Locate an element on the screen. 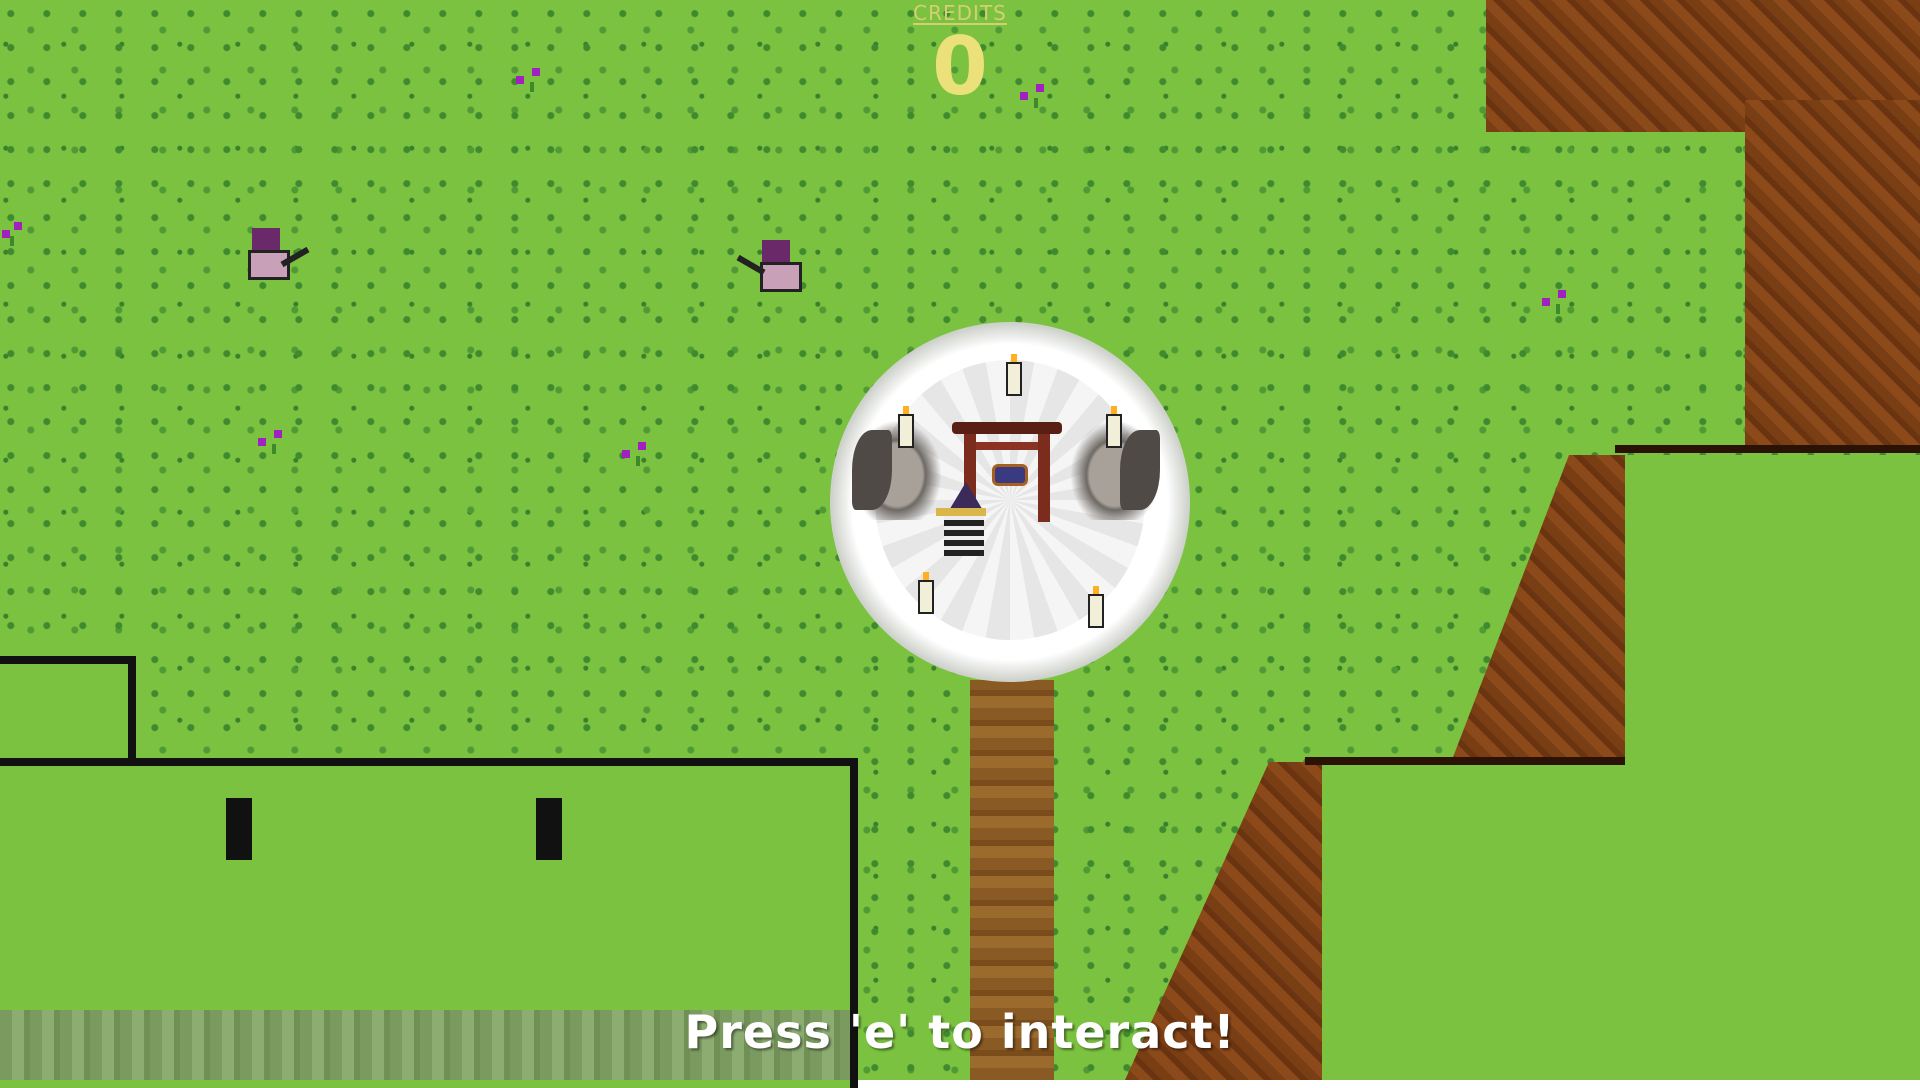 This screenshot has width=1920, height=1088. cliff-edge-upper is located at coordinates (1767, 449).